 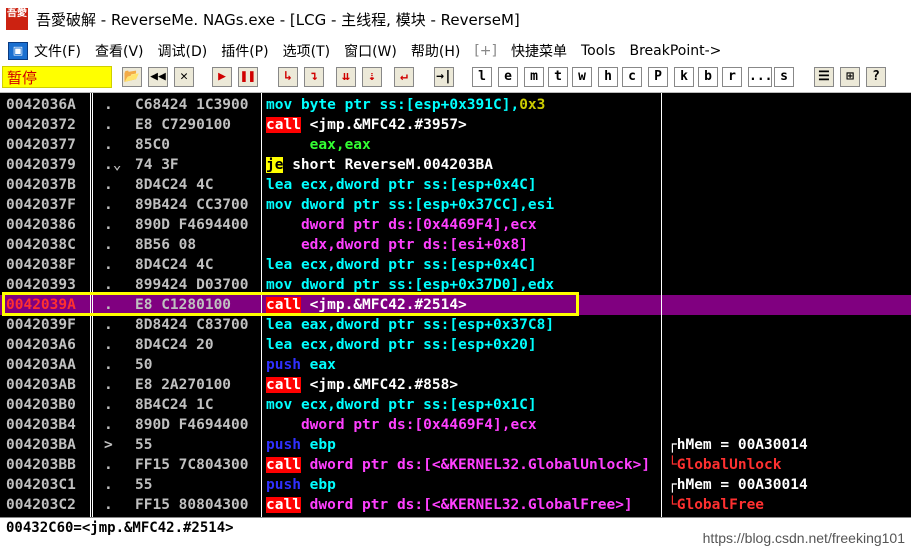 What do you see at coordinates (183, 385) in the screenshot?
I see `hex-bytes: E8 2A270100` at bounding box center [183, 385].